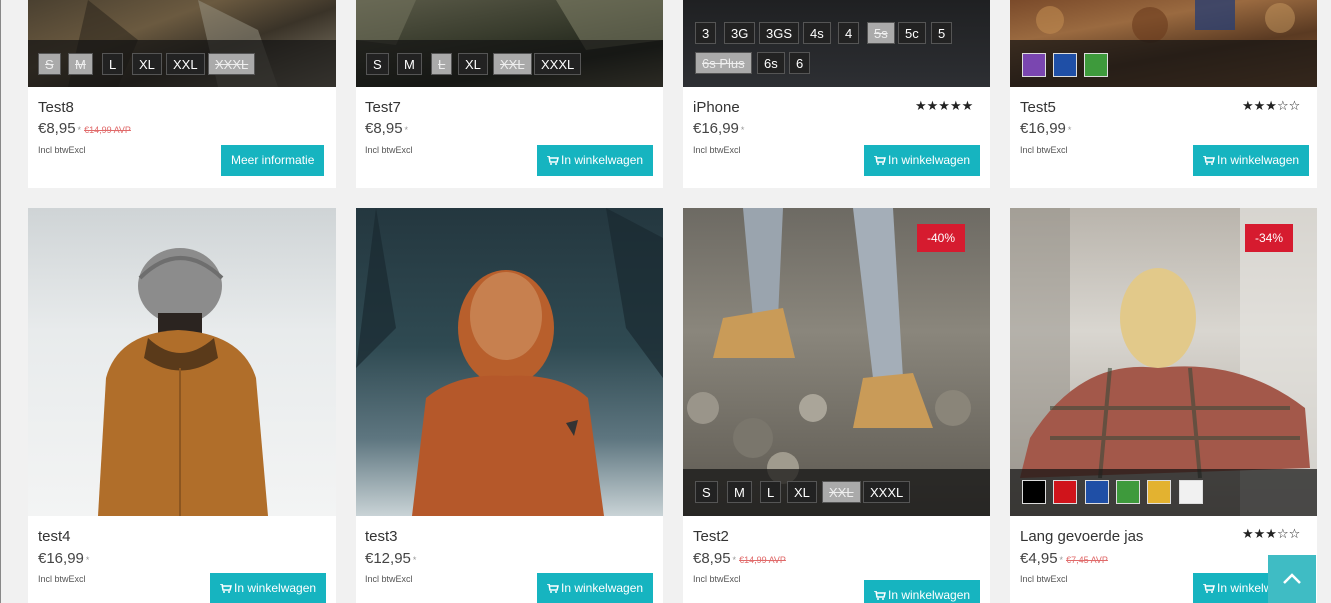 Image resolution: width=1331 pixels, height=603 pixels. I want to click on chevron-up-icon, so click(1292, 578).